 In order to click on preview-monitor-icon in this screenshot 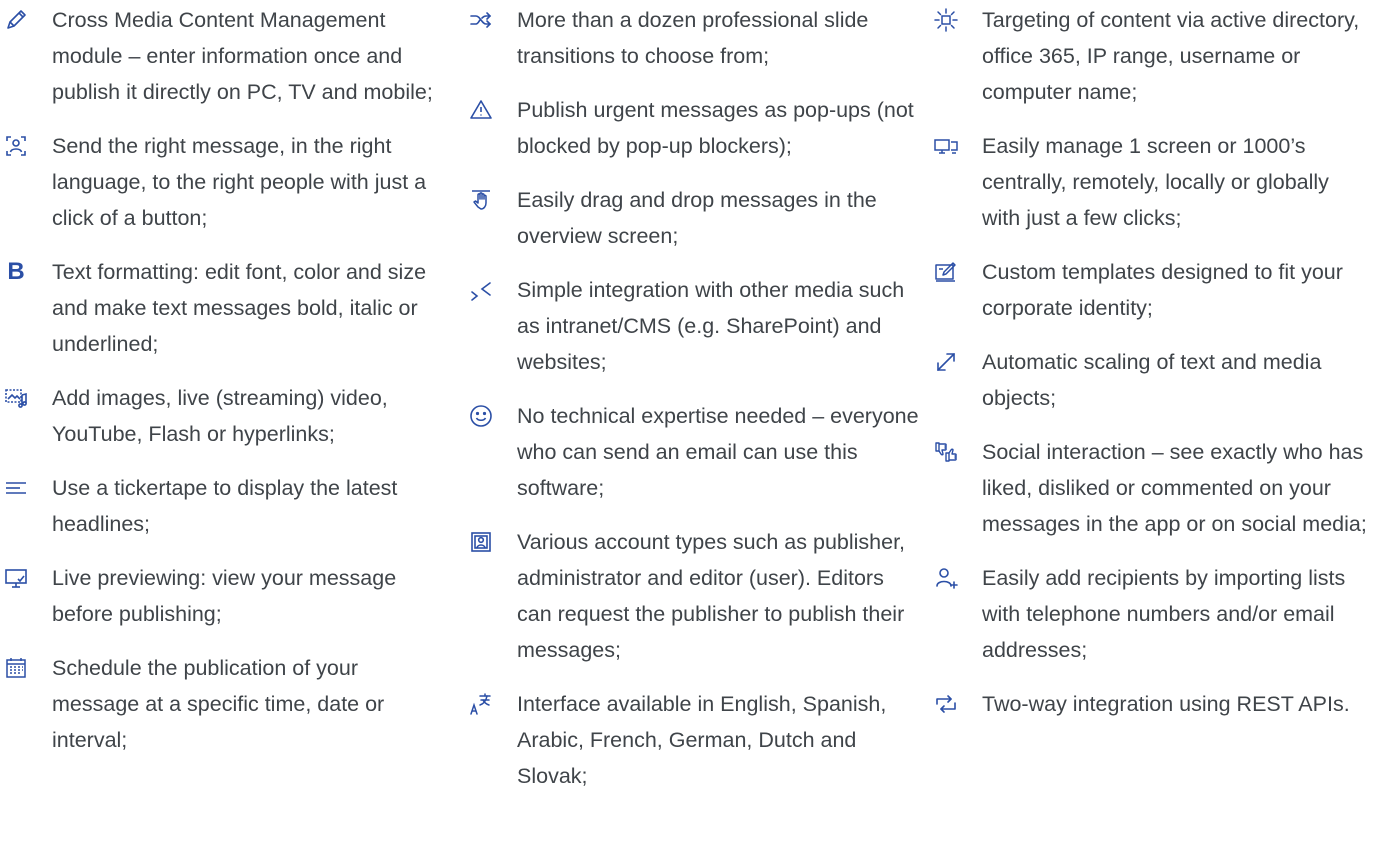, I will do `click(16, 578)`.